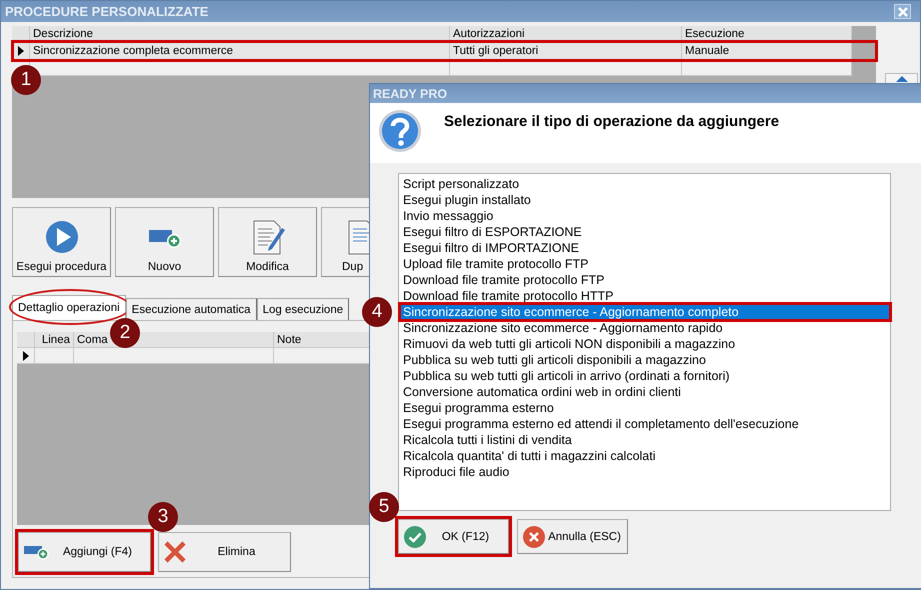  Describe the element at coordinates (384, 507) in the screenshot. I see `callout-badge: 5` at that location.